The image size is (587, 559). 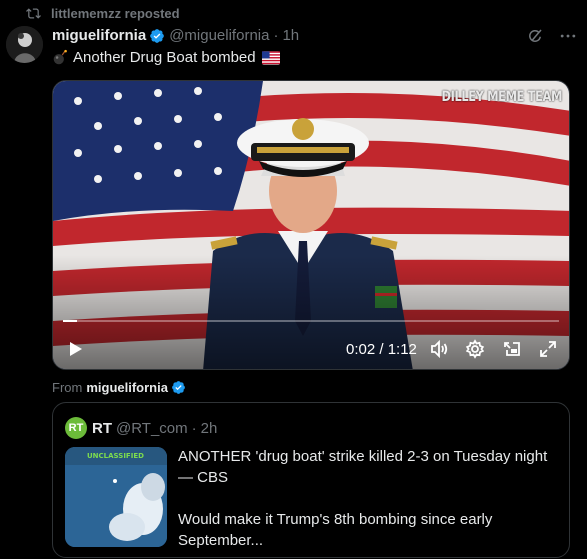 I want to click on author-name: miguelifornia, so click(x=99, y=35).